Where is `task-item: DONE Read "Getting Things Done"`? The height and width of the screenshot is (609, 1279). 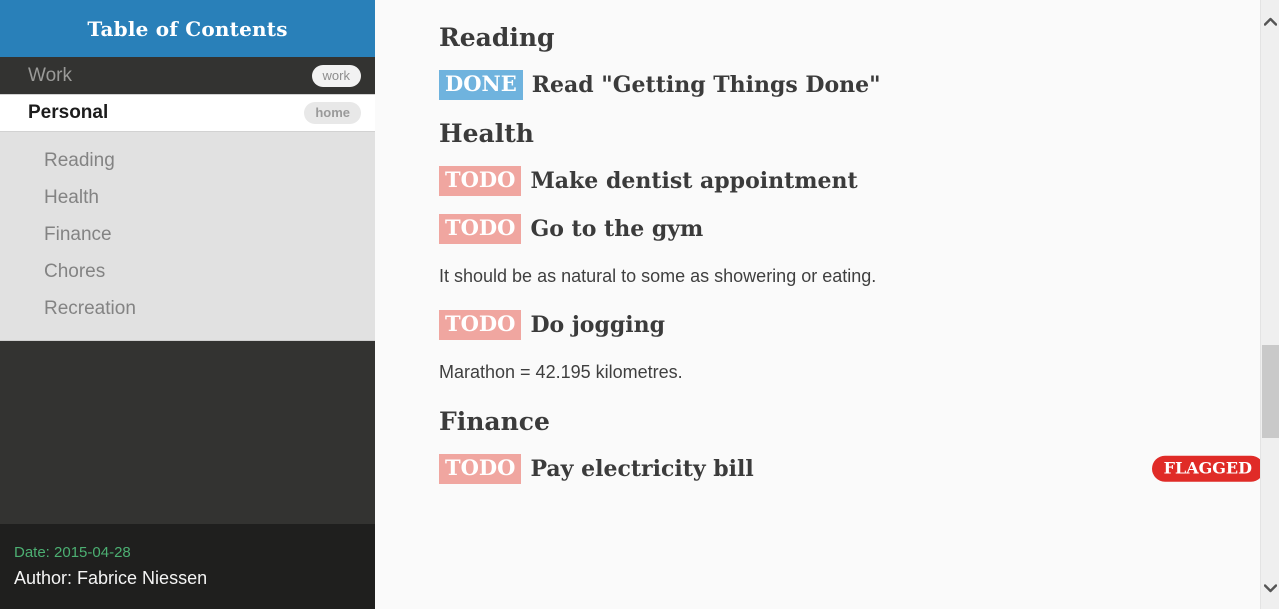 task-item: DONE Read "Getting Things Done" is located at coordinates (859, 85).